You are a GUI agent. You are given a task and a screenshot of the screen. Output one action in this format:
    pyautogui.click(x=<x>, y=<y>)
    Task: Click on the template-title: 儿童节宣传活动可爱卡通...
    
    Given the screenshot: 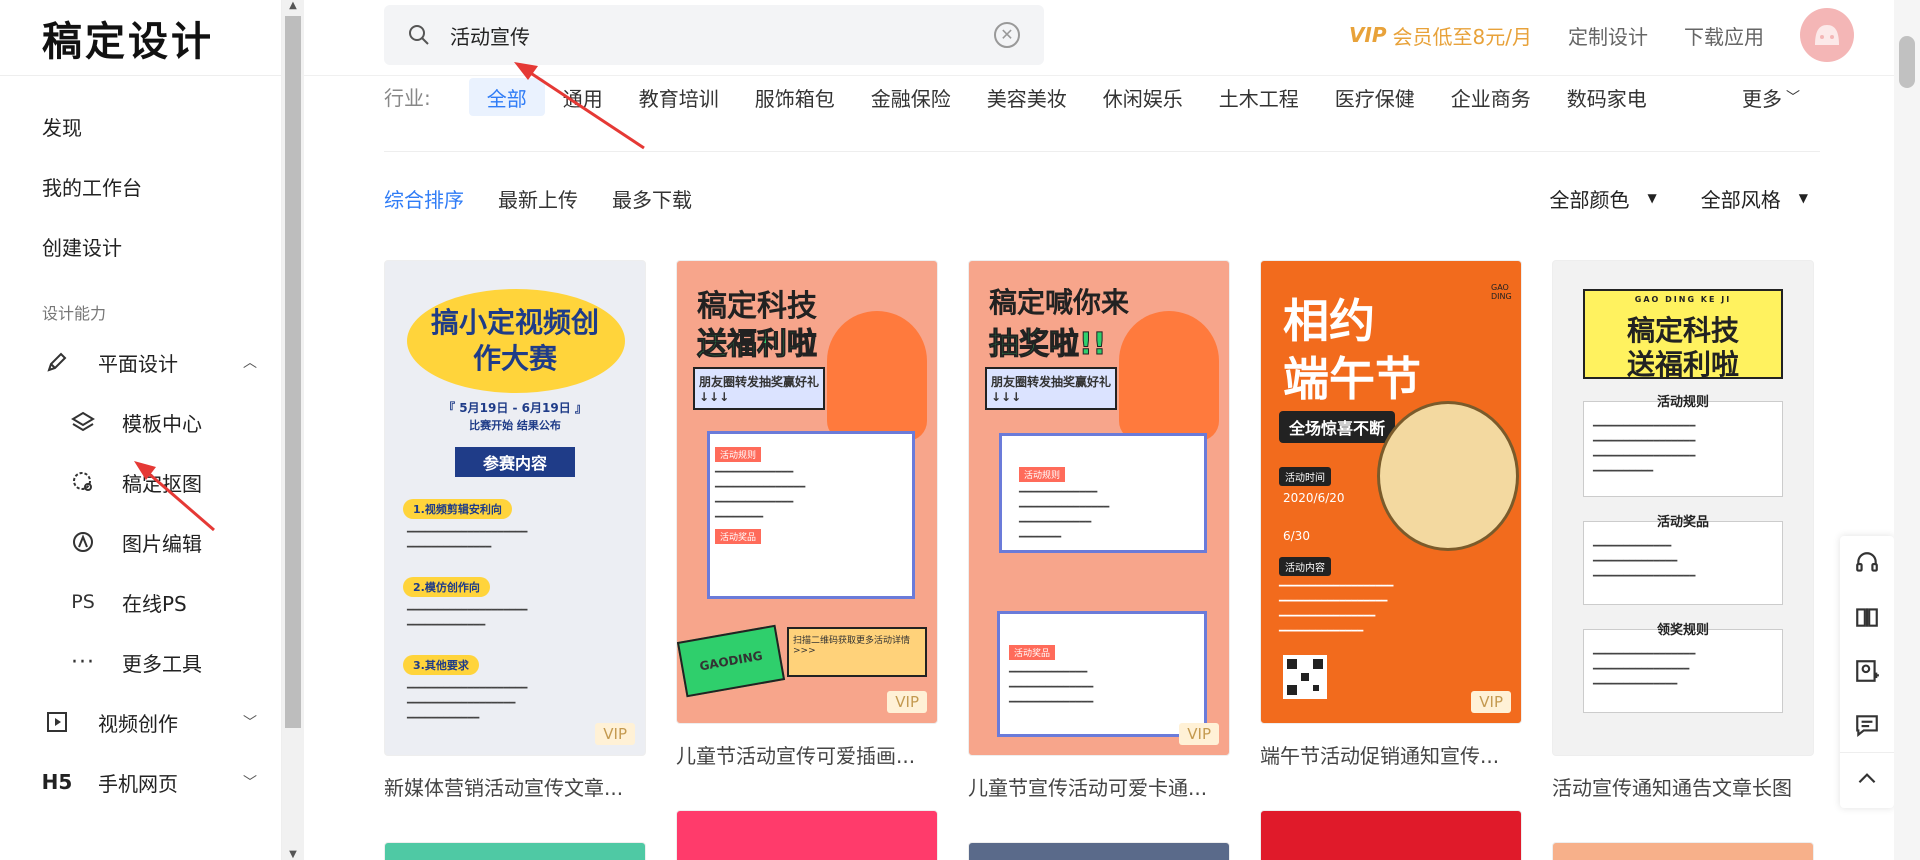 What is the action you would take?
    pyautogui.click(x=1099, y=786)
    